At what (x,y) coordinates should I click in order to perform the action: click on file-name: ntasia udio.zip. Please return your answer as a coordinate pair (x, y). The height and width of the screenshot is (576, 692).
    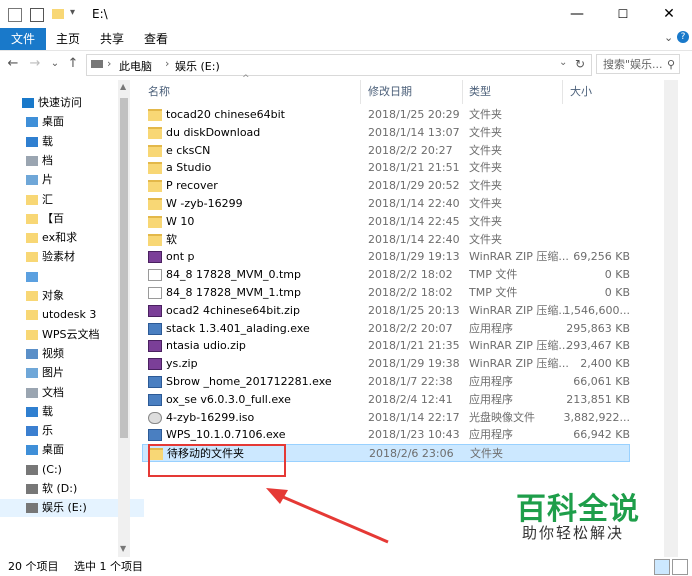
    Looking at the image, I should click on (206, 346).